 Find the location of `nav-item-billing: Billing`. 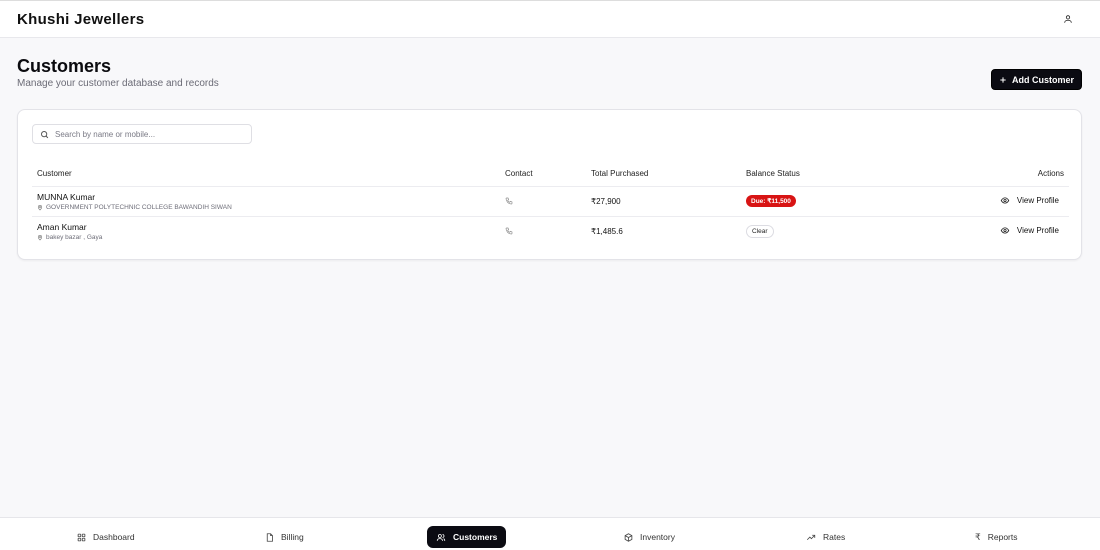

nav-item-billing: Billing is located at coordinates (284, 537).